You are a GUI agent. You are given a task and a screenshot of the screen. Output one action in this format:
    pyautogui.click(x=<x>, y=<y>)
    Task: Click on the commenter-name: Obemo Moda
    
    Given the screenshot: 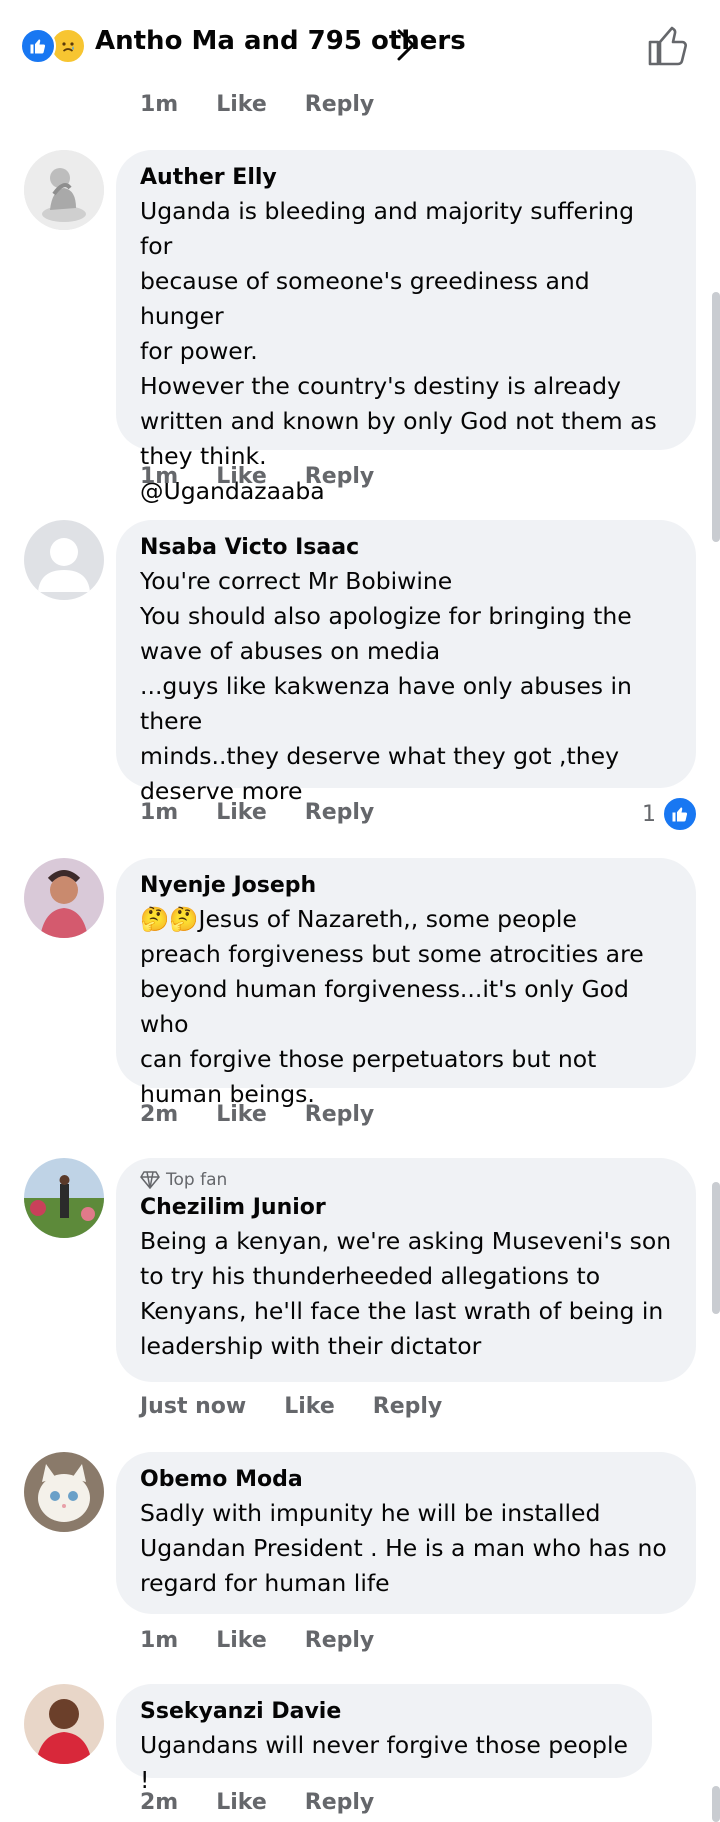 What is the action you would take?
    pyautogui.click(x=406, y=1480)
    